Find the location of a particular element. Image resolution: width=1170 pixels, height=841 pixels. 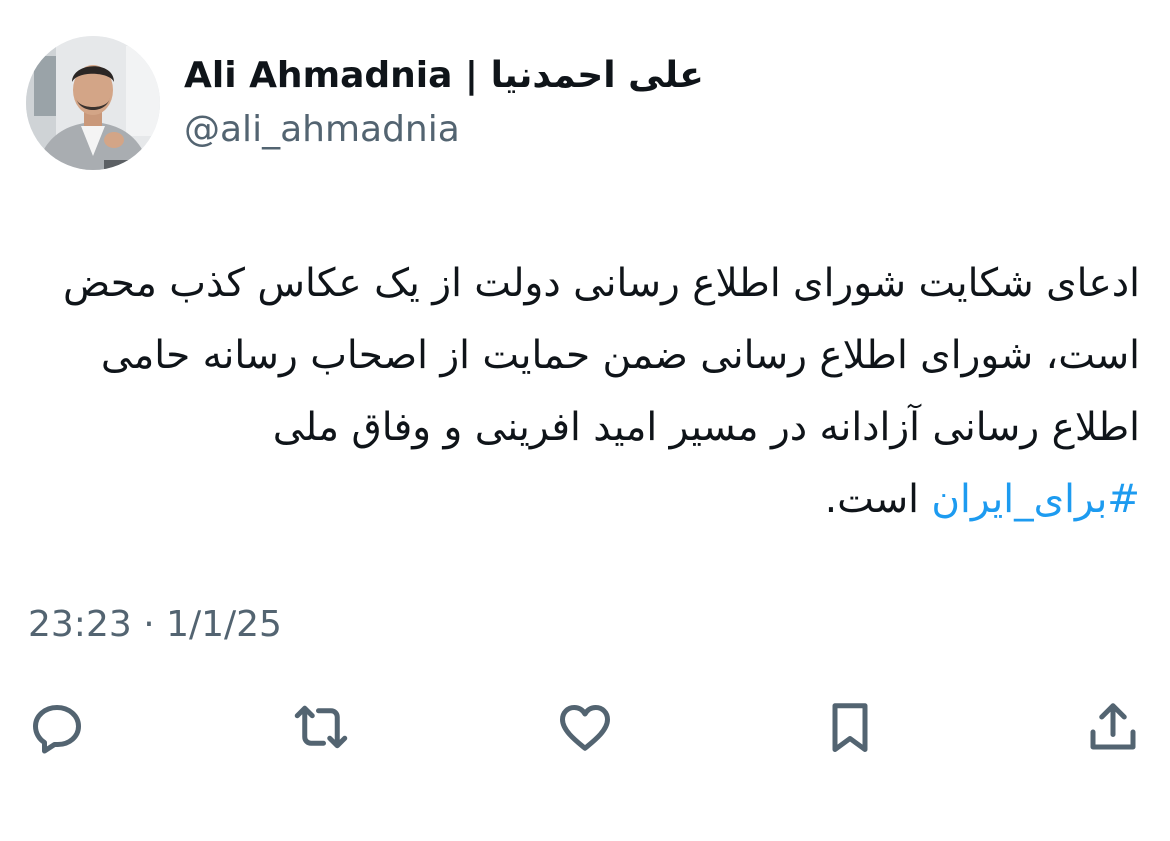

heart-icon is located at coordinates (585, 728).